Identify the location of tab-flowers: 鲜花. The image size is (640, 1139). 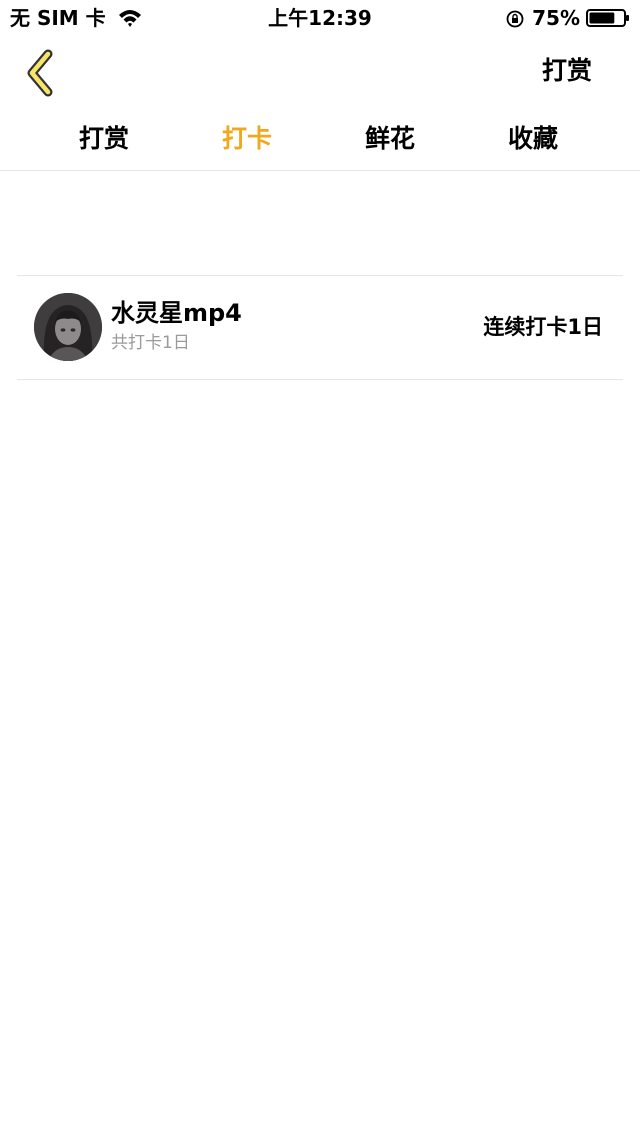
(390, 139).